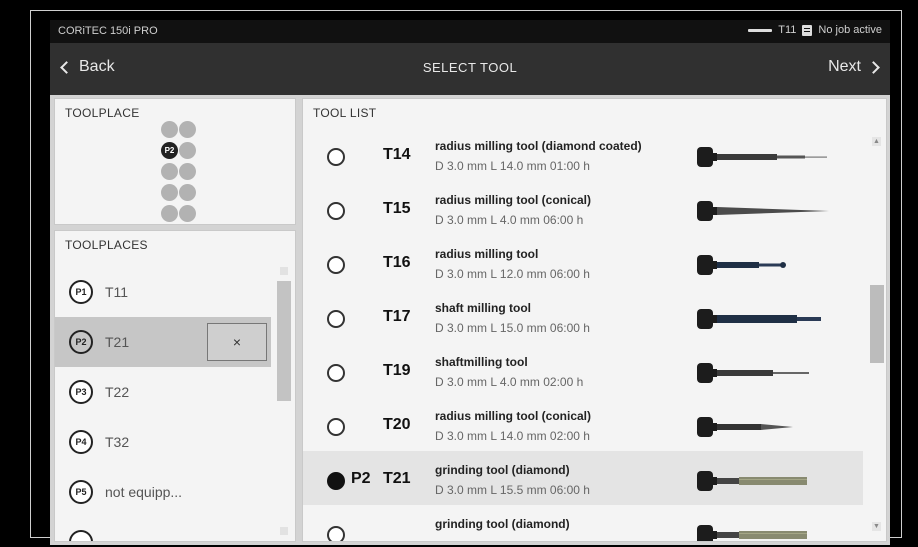 The height and width of the screenshot is (547, 918). I want to click on status-indicators: T11 No job active, so click(815, 30).